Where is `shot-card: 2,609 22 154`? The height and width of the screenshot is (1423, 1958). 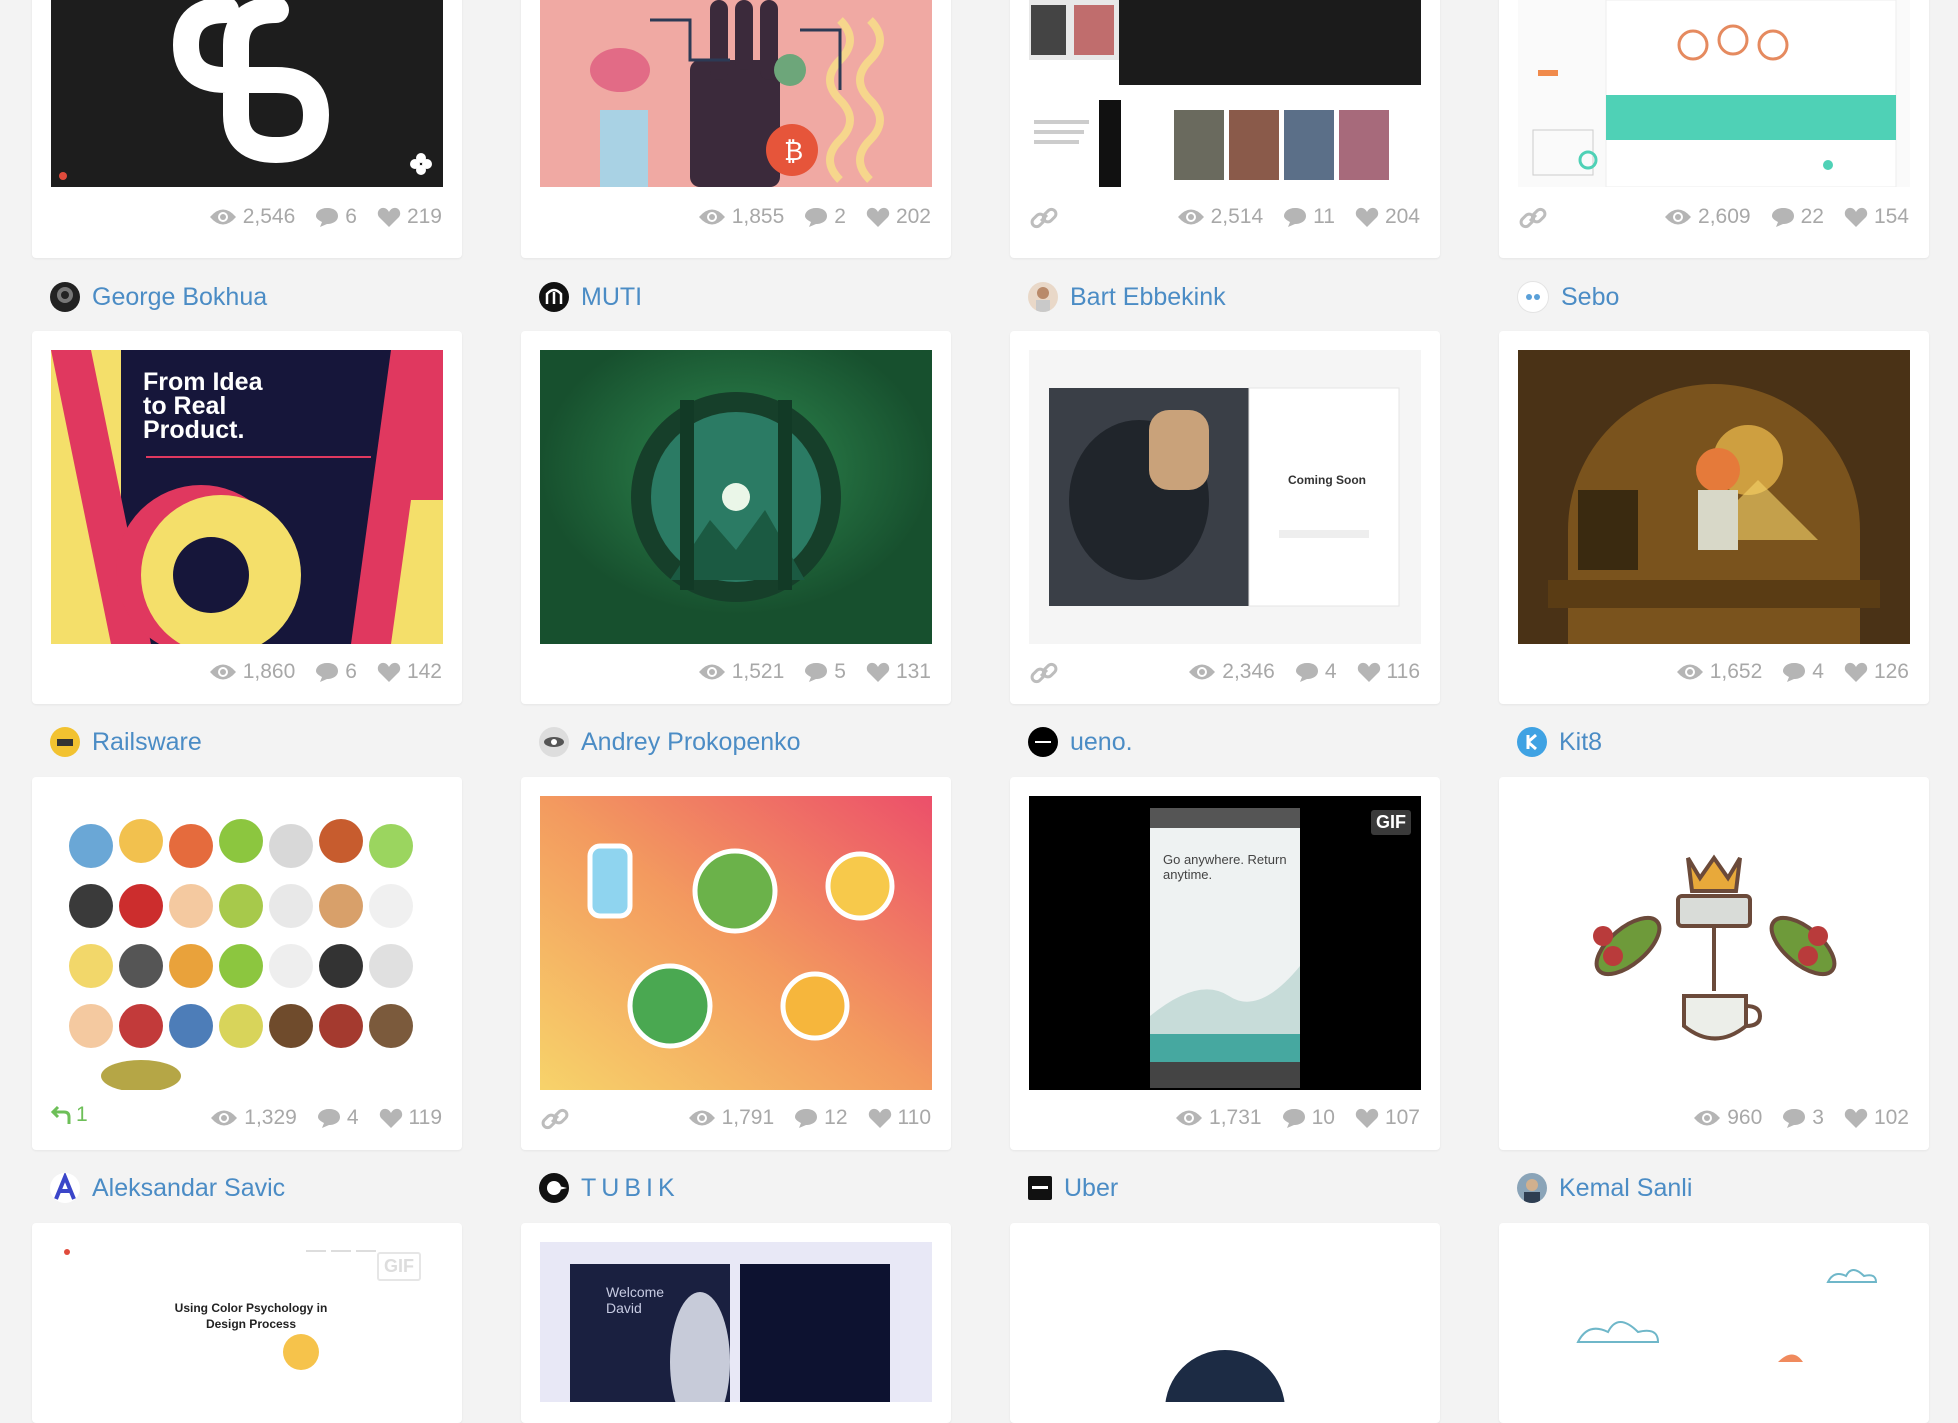 shot-card: 2,609 22 154 is located at coordinates (1714, 129).